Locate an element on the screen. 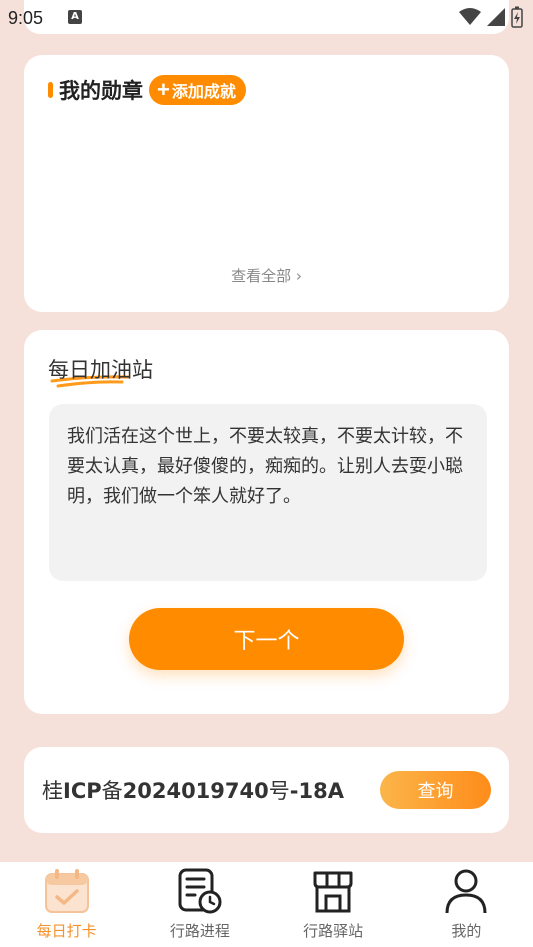 The width and height of the screenshot is (533, 947). document-clock-icon is located at coordinates (200, 891).